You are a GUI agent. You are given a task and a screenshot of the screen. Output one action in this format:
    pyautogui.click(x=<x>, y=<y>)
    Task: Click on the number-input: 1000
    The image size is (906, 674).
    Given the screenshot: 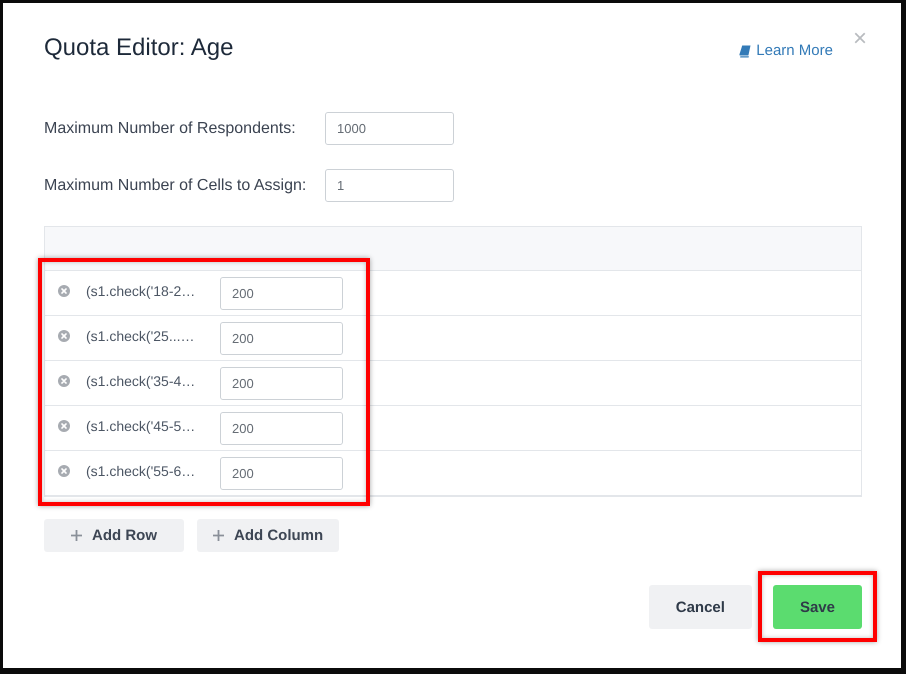 What is the action you would take?
    pyautogui.click(x=389, y=128)
    